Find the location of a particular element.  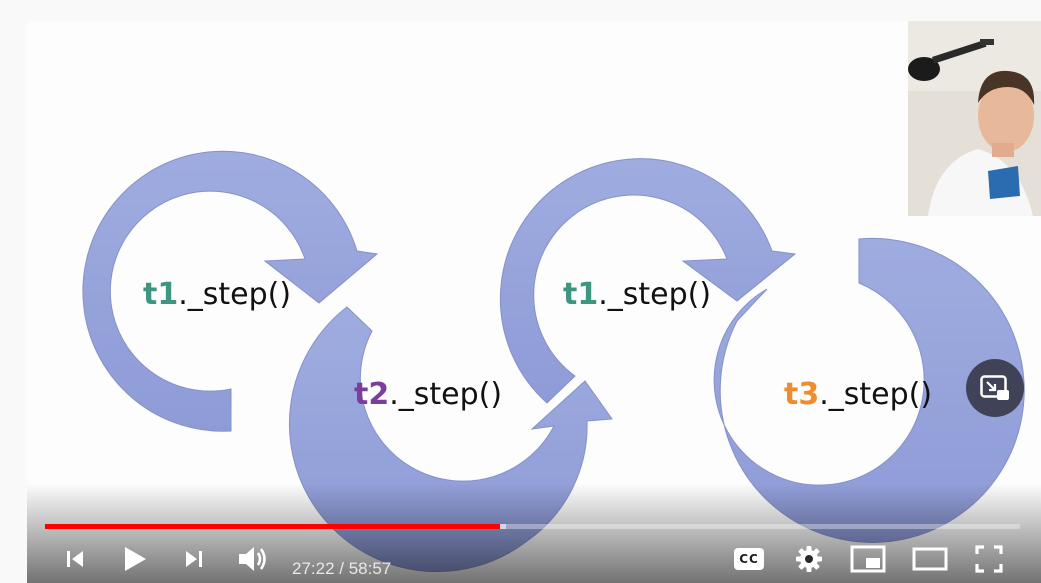

step-label-4: t3._step() is located at coordinates (858, 394).